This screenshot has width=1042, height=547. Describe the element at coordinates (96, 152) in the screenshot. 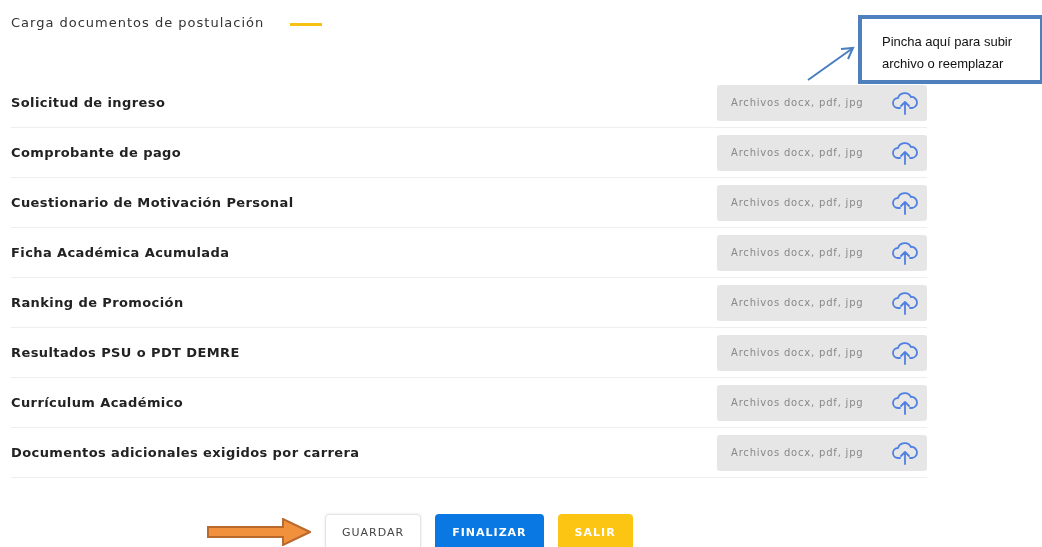

I see `document-label: Comprobante de pago` at that location.